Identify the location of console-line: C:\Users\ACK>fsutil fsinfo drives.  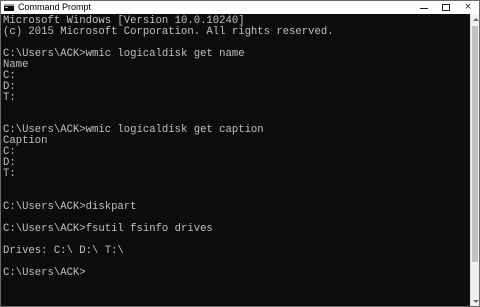
(108, 228).